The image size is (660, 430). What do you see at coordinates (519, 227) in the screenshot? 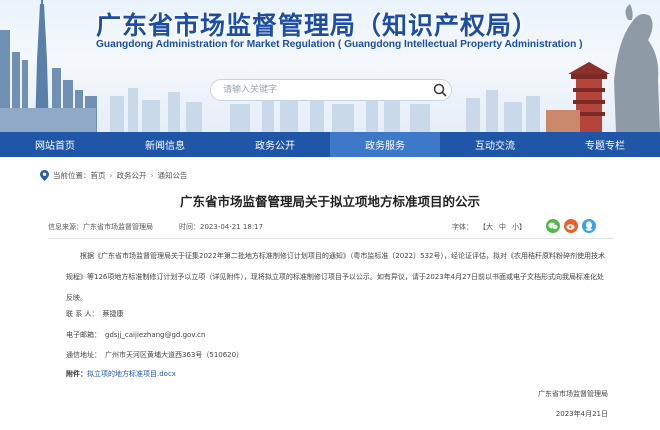
I see `font-size-small: 小】` at bounding box center [519, 227].